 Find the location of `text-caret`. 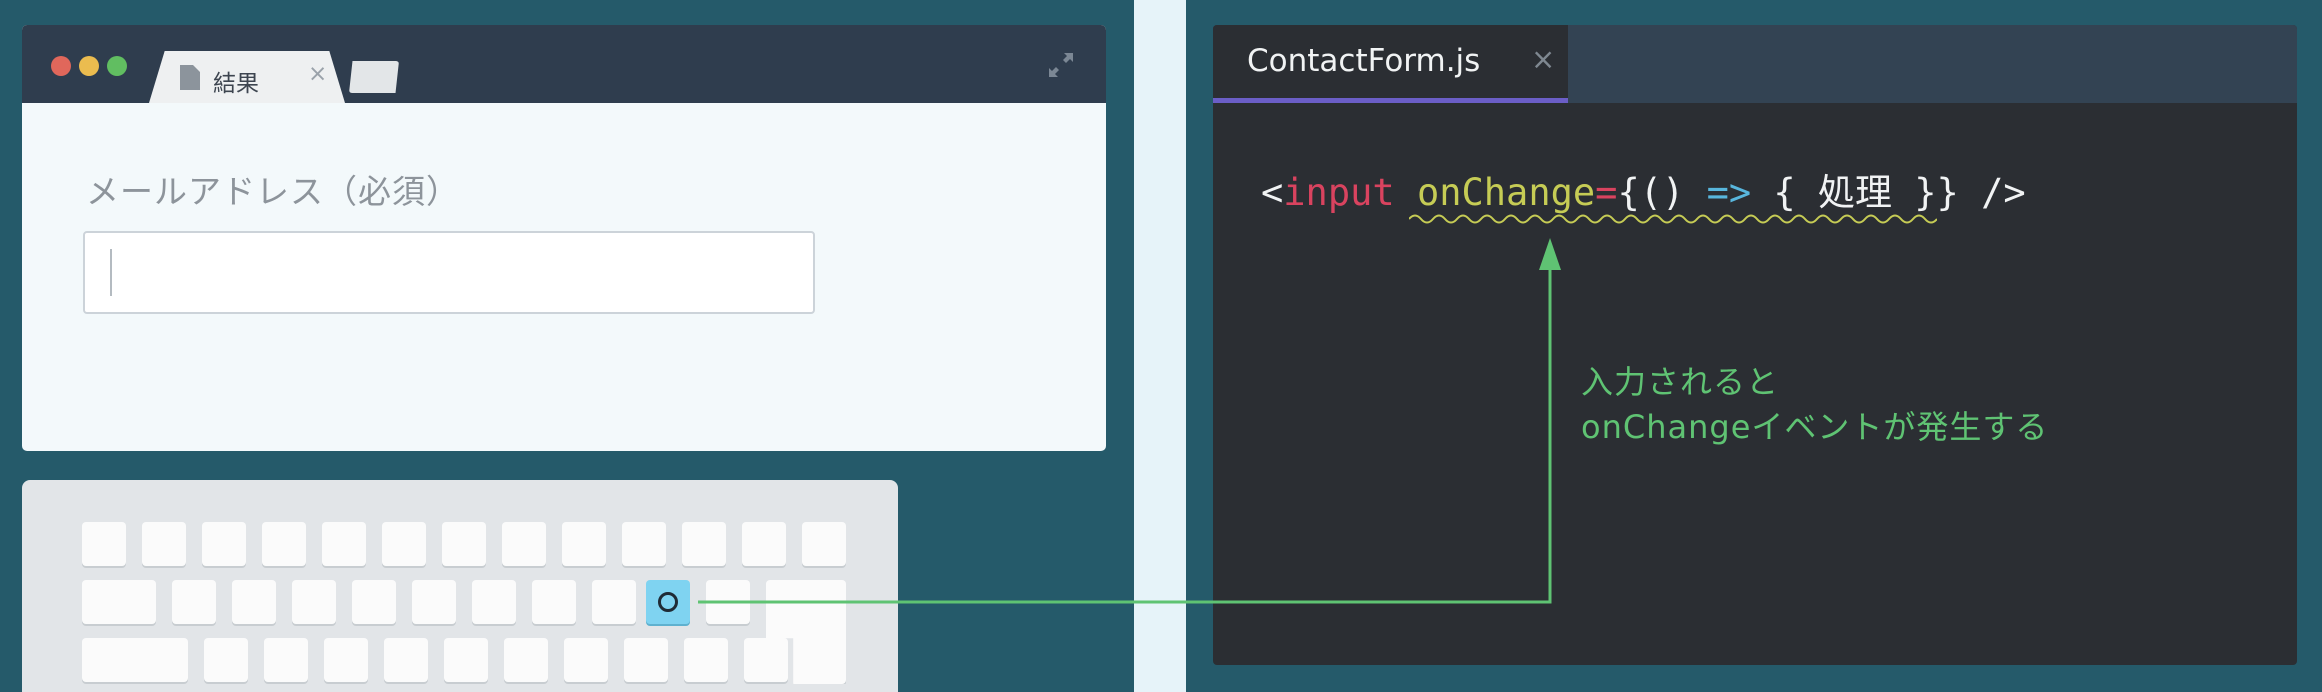

text-caret is located at coordinates (111, 272).